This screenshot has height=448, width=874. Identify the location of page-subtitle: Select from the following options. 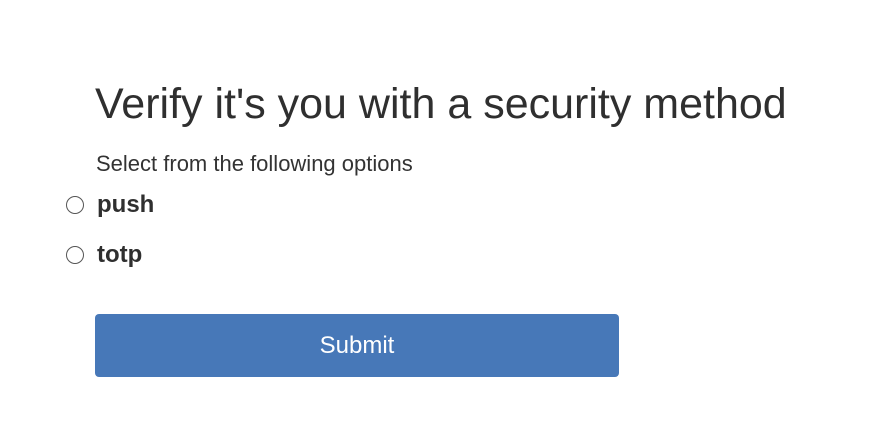
(254, 163).